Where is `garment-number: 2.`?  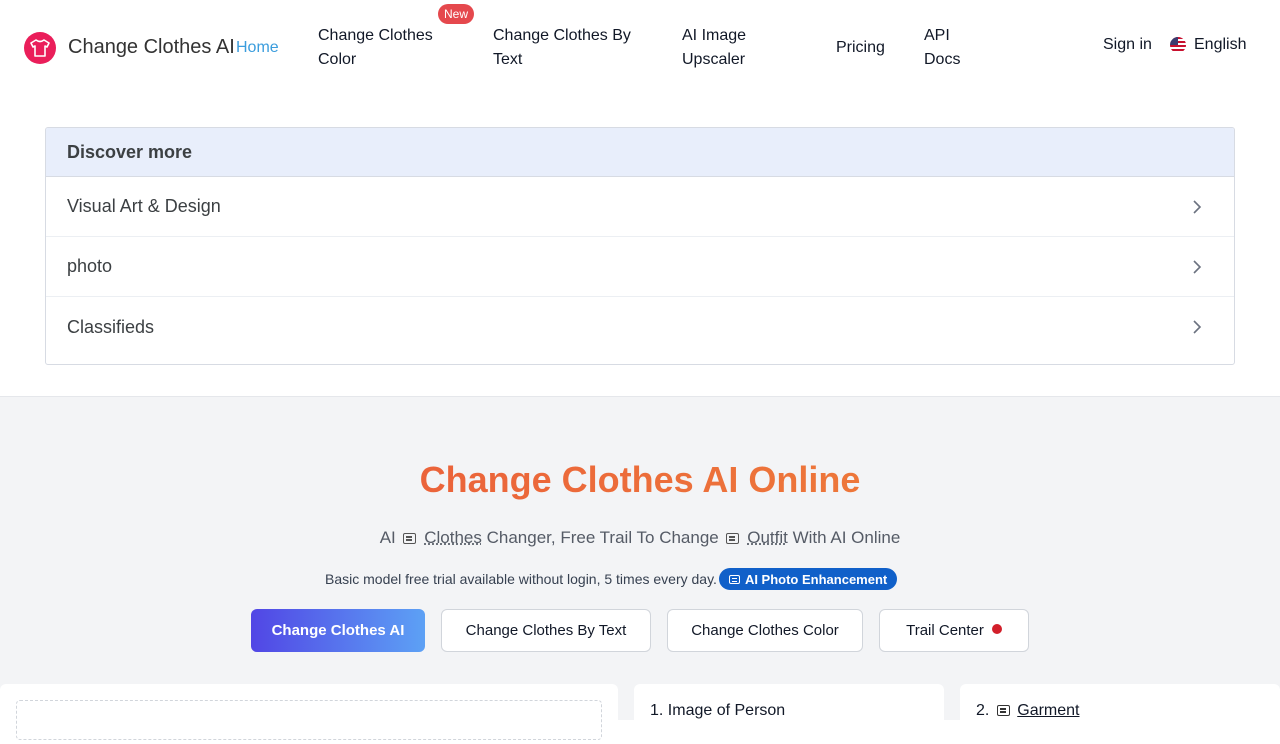 garment-number: 2. is located at coordinates (983, 710).